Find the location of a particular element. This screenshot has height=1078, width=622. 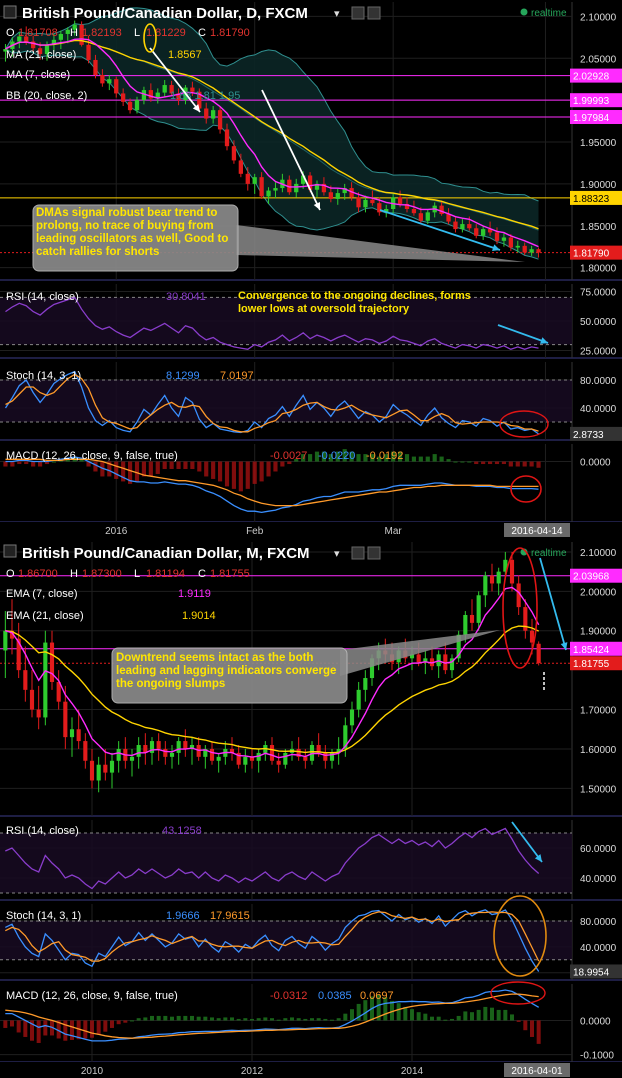

price-tick-label: 1.85000 is located at coordinates (598, 227).